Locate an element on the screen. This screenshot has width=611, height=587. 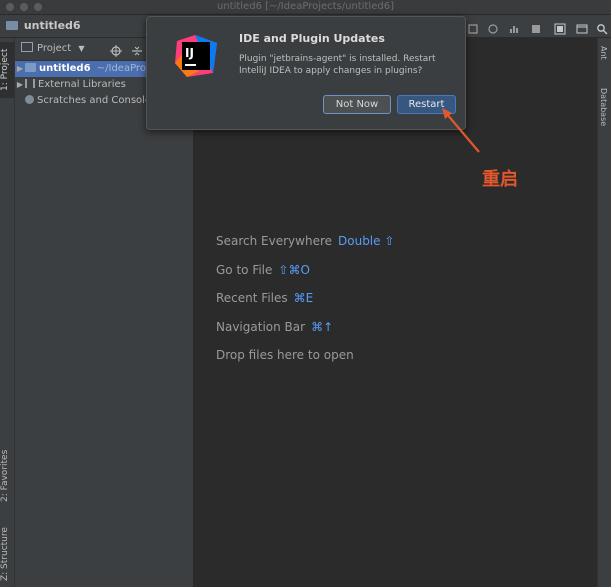
folder-icon is located at coordinates (12, 25).